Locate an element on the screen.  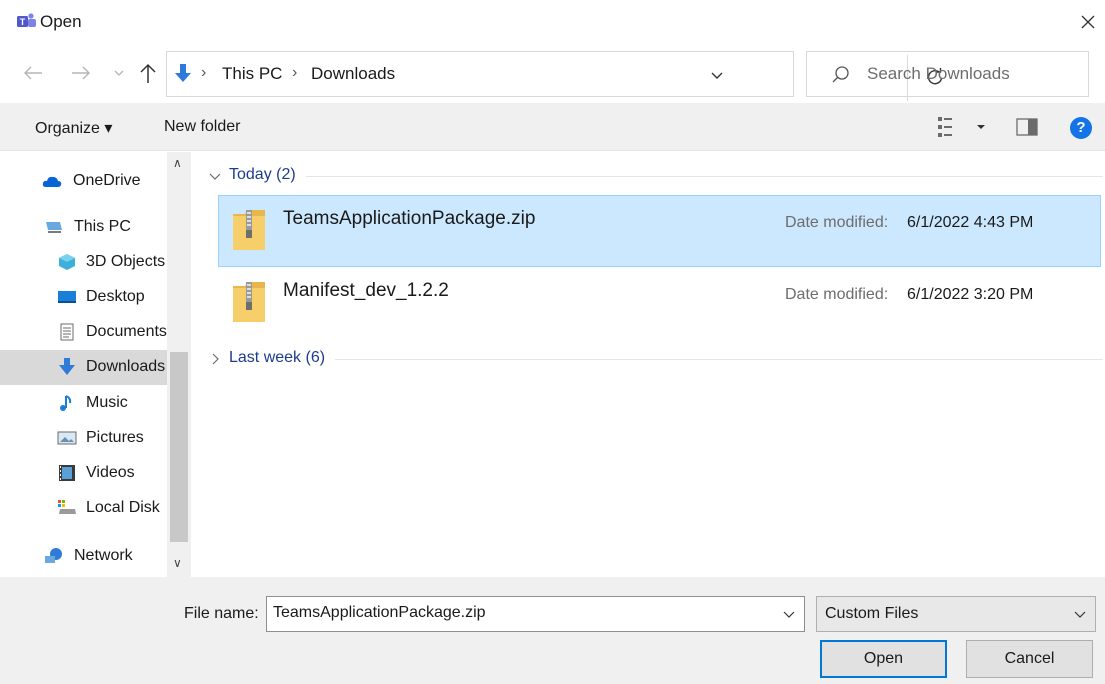
change-view-button is located at coordinates (961, 127).